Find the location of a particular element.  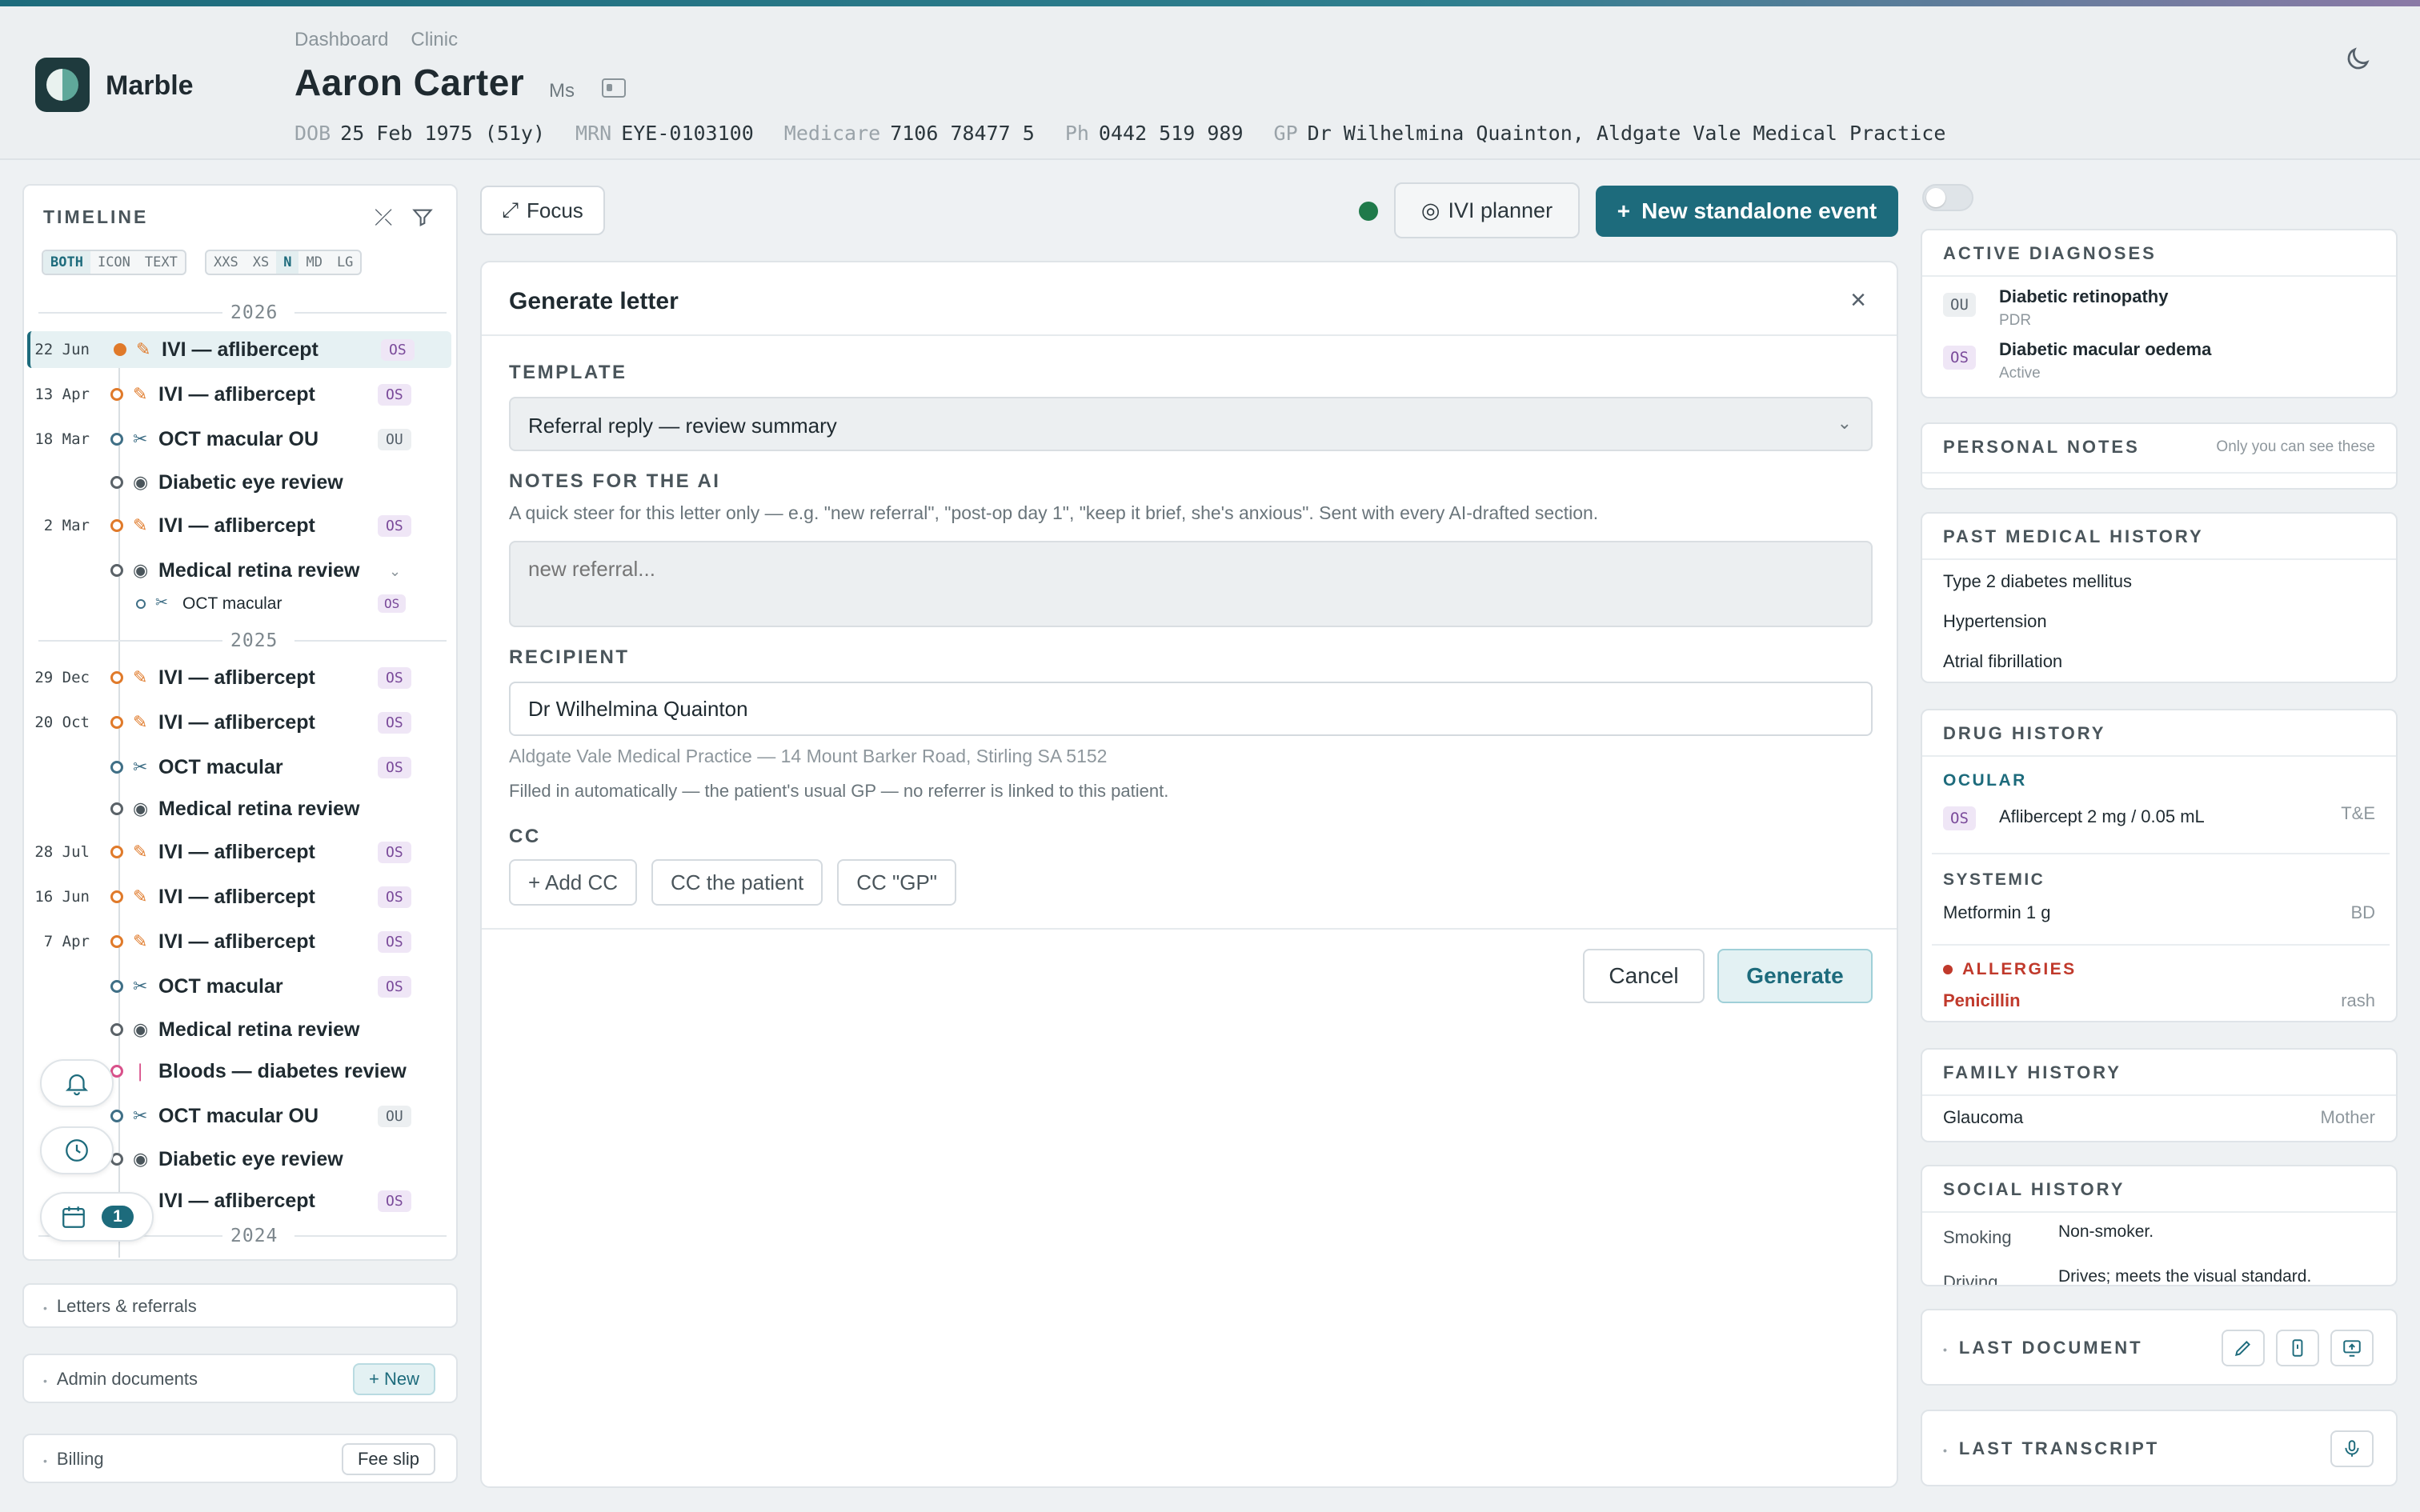

history-button is located at coordinates (77, 1150).